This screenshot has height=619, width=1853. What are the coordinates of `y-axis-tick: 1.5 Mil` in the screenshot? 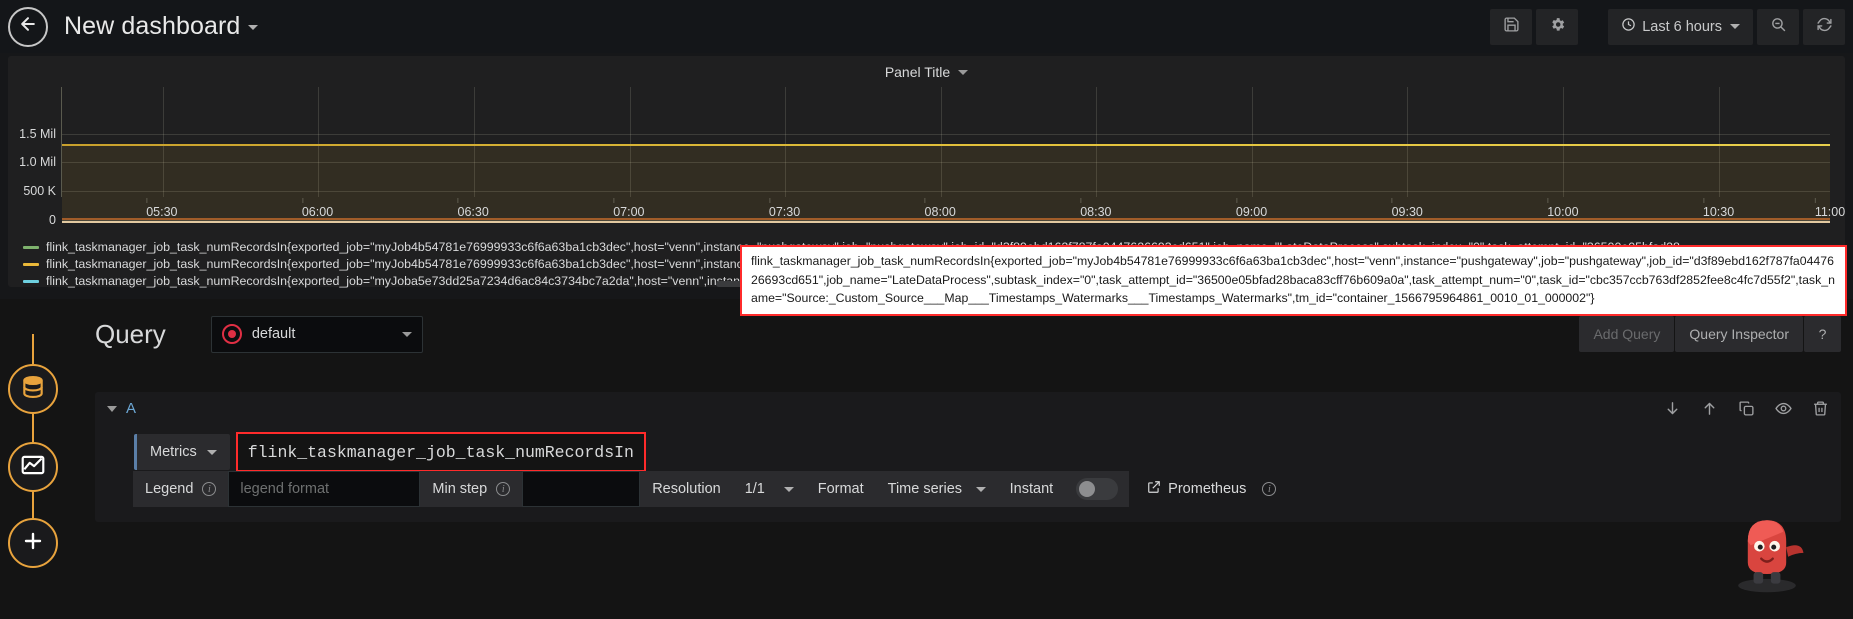 It's located at (37, 134).